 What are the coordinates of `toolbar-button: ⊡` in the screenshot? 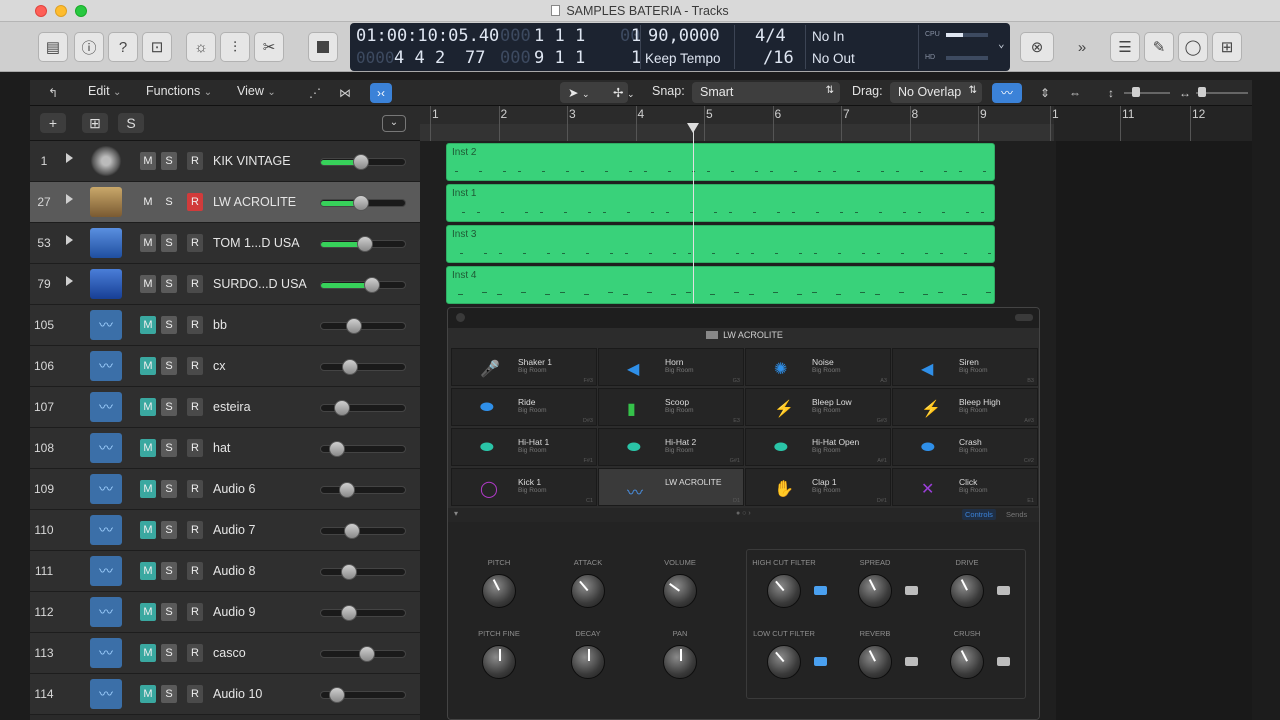 It's located at (157, 47).